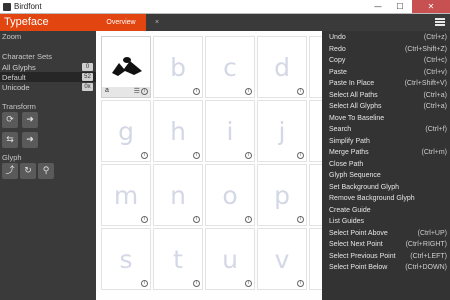 The height and width of the screenshot is (300, 450). What do you see at coordinates (432, 233) in the screenshot?
I see `menu-item-shortcut: (Ctrl+UP)` at bounding box center [432, 233].